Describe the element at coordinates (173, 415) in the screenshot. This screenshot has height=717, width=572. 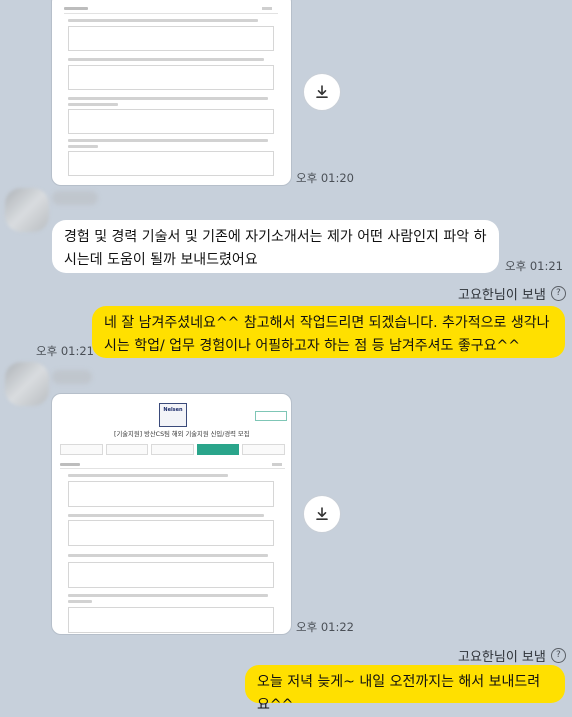
I see `company-logo: Nelsen` at that location.